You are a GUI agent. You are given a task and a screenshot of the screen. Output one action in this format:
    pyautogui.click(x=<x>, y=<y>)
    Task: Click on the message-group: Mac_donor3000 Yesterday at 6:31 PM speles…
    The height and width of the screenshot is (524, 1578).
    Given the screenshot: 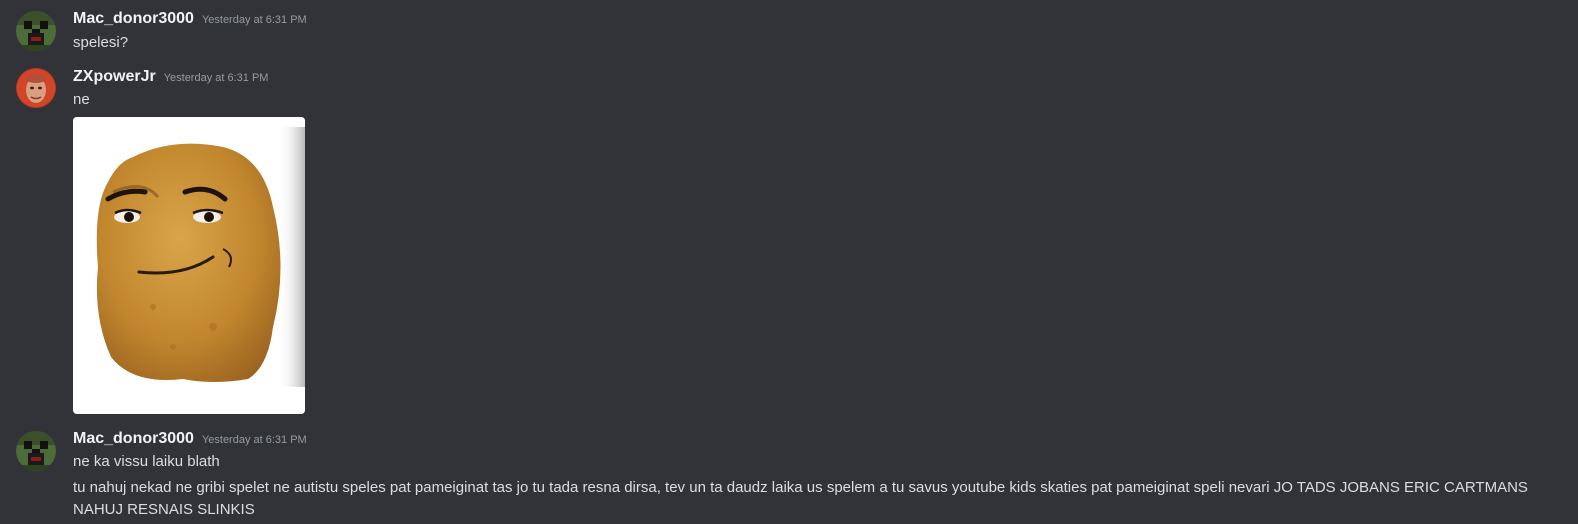 What is the action you would take?
    pyautogui.click(x=789, y=30)
    